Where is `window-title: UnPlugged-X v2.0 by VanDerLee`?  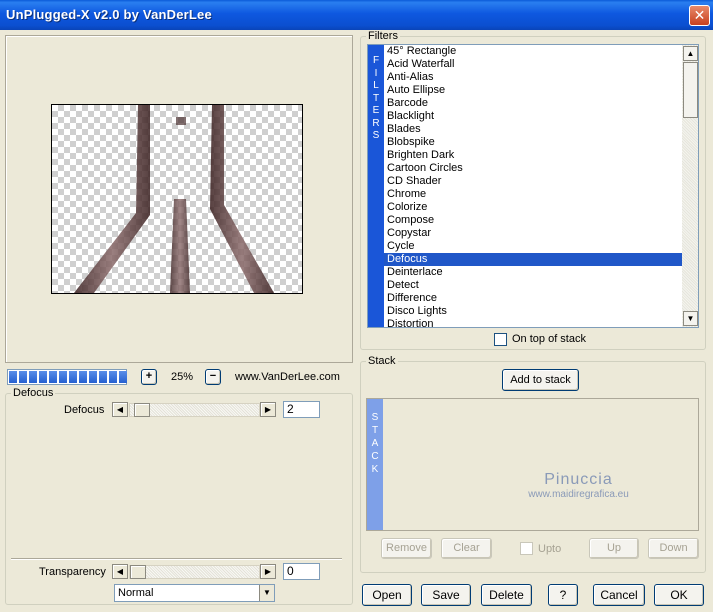 window-title: UnPlugged-X v2.0 by VanDerLee is located at coordinates (109, 14).